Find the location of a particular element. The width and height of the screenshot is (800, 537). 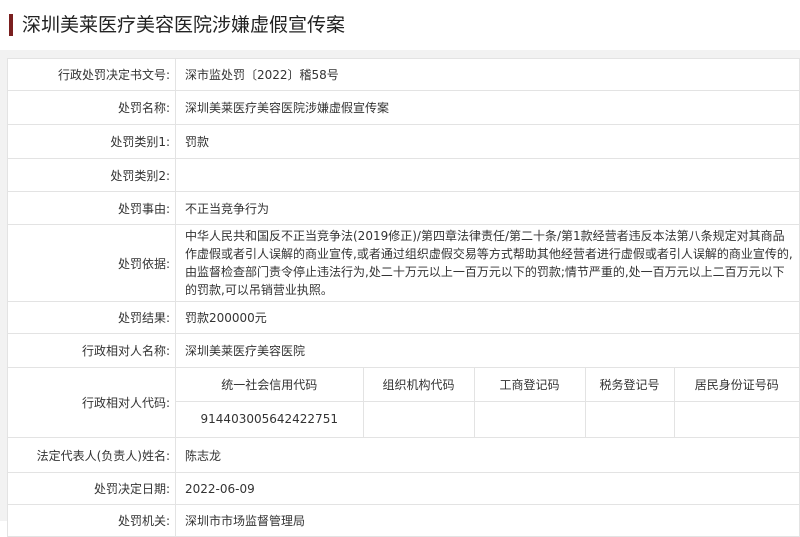

code-value-credit-code: 914403005642422751 is located at coordinates (270, 419).